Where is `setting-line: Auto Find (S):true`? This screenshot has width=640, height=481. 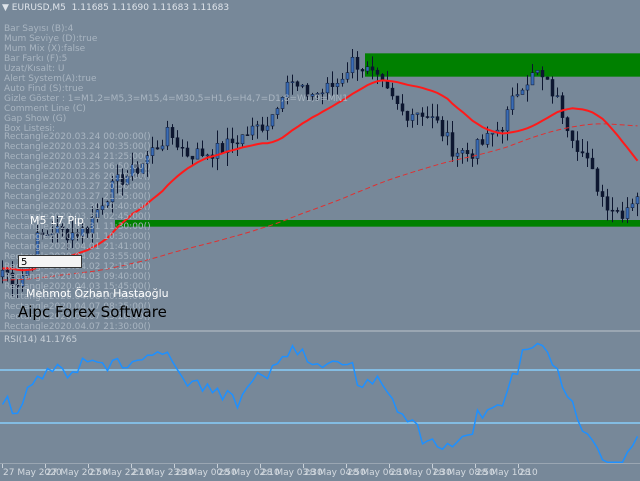 setting-line: Auto Find (S):true is located at coordinates (44, 89).